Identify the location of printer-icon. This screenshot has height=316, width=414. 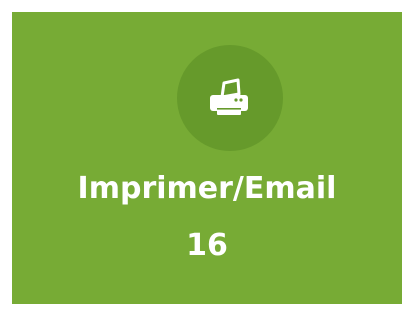
(229, 96).